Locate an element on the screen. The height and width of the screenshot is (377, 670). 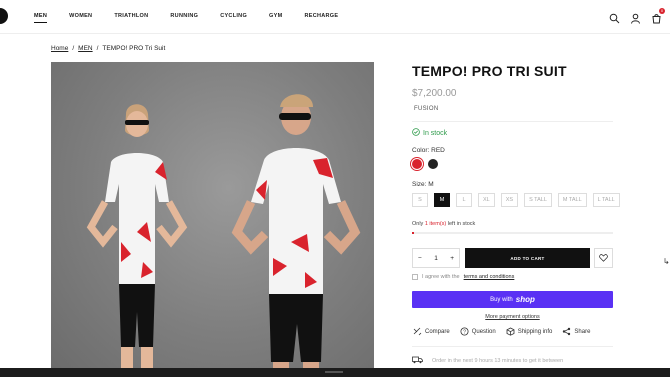
cart-count-badge: 0 is located at coordinates (662, 11).